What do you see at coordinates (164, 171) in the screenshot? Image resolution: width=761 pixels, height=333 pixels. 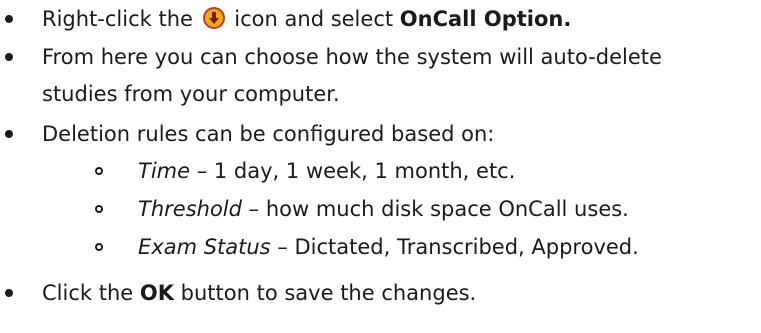 I see `subitem-time-label: Time` at bounding box center [164, 171].